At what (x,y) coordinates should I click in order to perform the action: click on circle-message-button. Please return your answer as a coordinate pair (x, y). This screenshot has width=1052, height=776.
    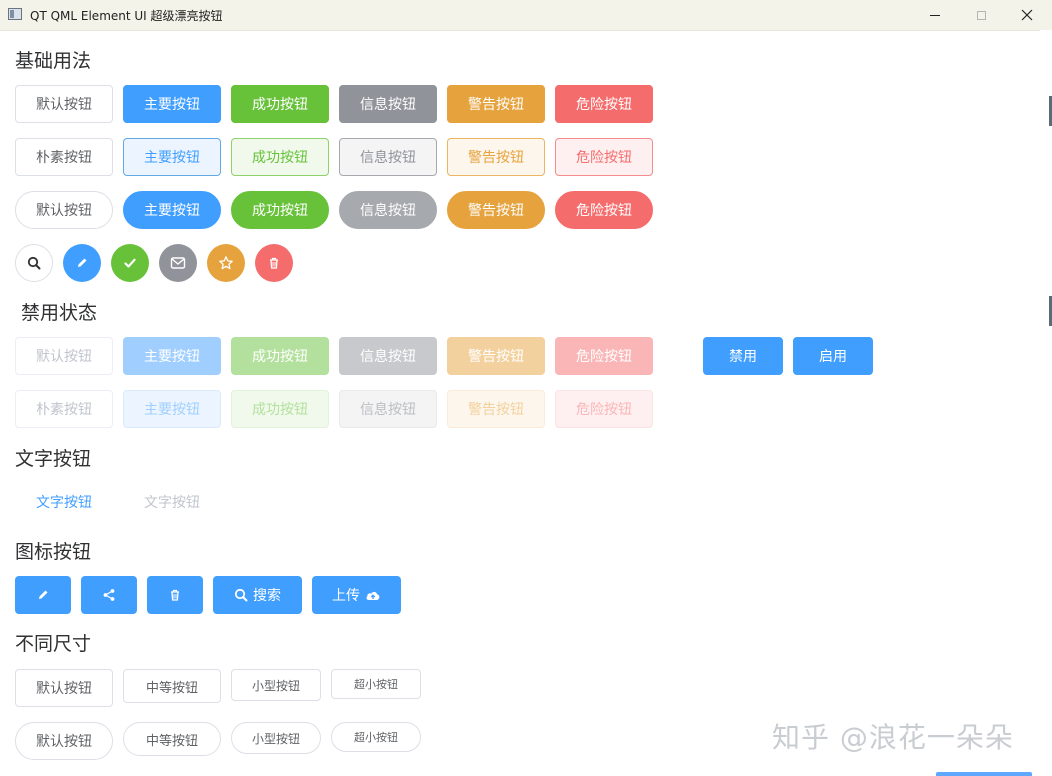
    Looking at the image, I should click on (178, 263).